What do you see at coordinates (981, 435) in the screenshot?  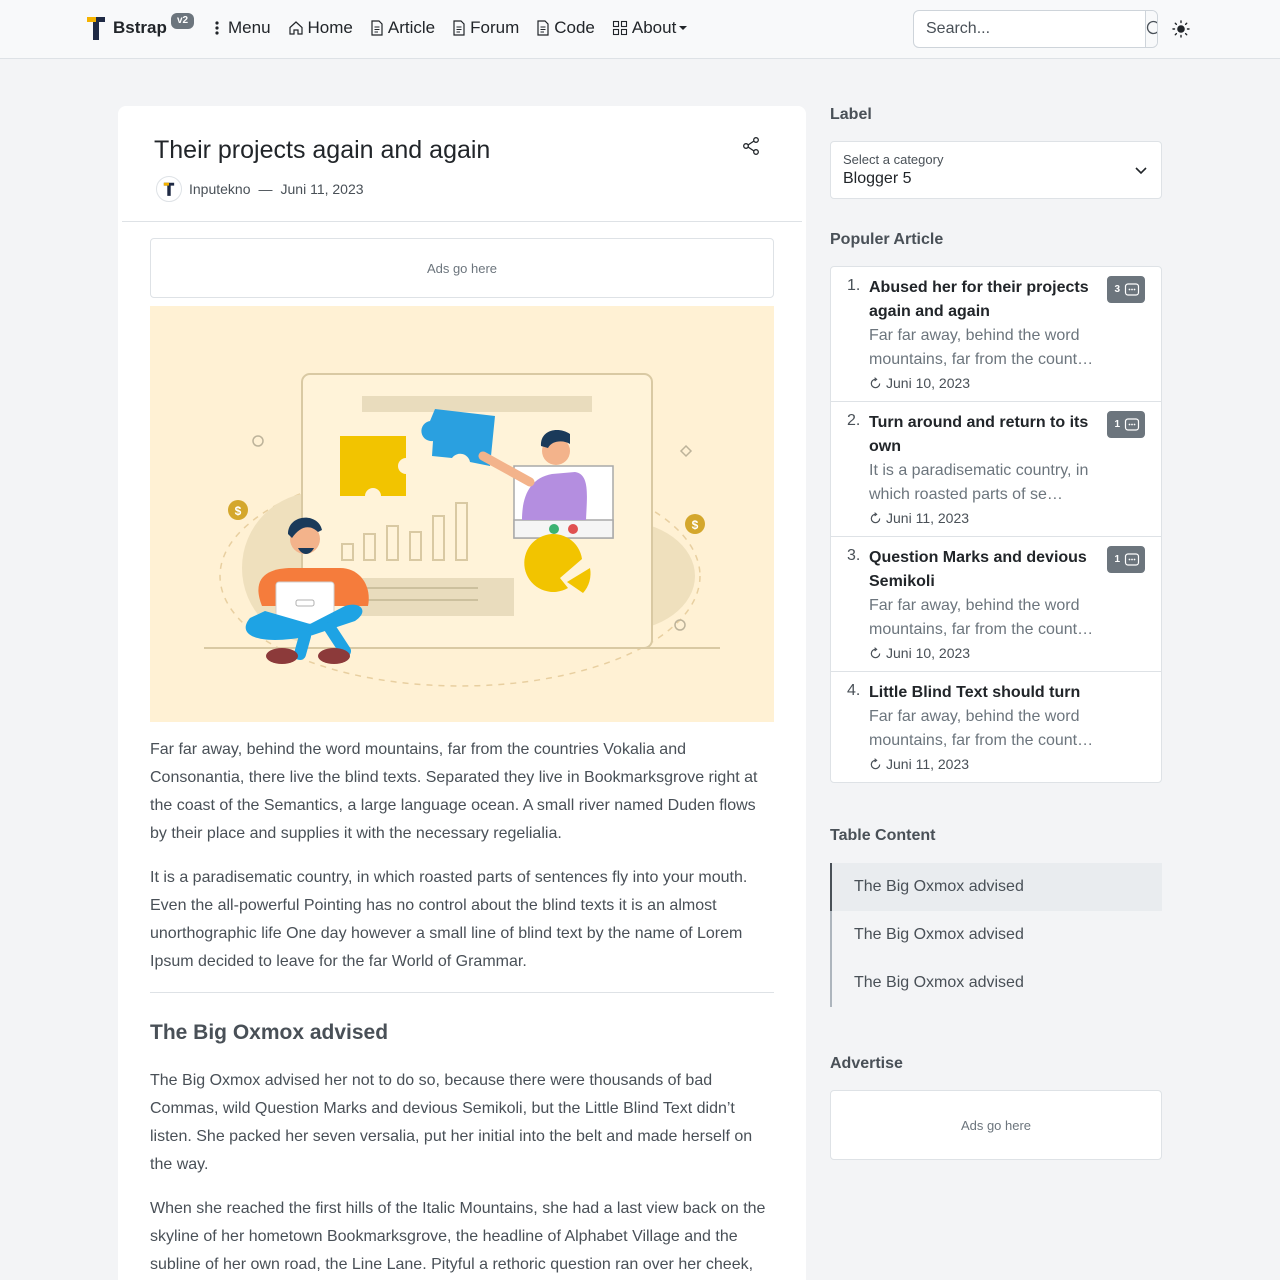 I see `popular-item-title: Turn around and return to its own` at bounding box center [981, 435].